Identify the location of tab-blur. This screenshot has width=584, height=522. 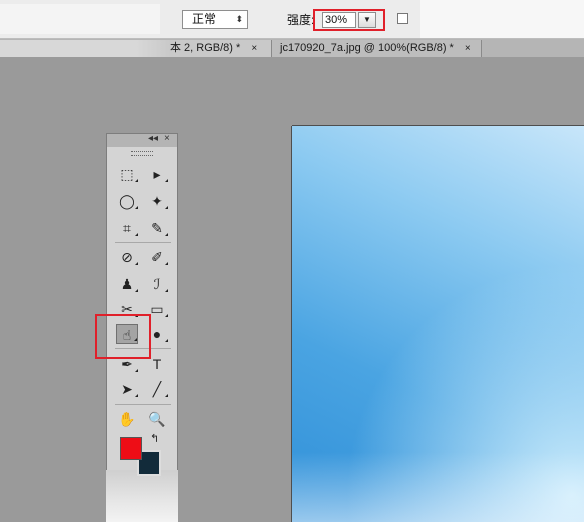
(85, 48).